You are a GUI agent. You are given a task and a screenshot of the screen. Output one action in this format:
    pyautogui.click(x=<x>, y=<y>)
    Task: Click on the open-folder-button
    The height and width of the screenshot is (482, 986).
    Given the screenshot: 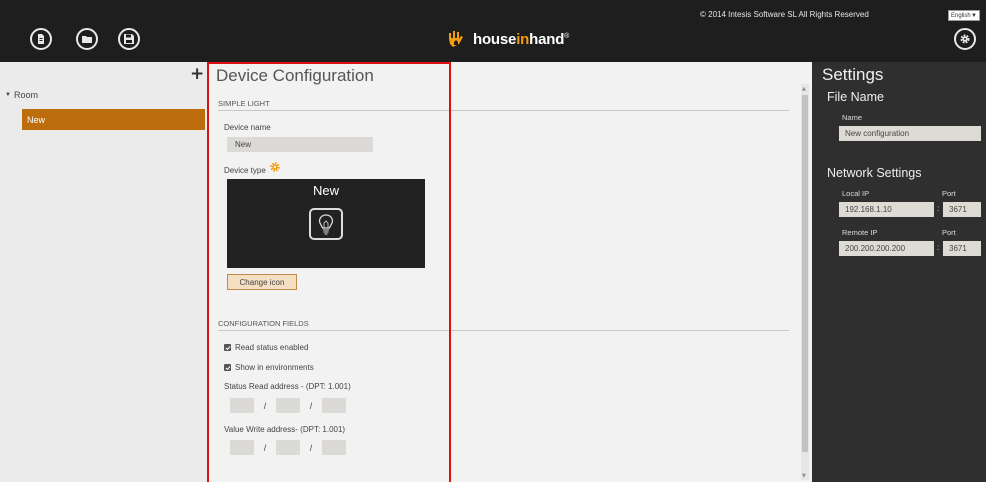 What is the action you would take?
    pyautogui.click(x=87, y=39)
    